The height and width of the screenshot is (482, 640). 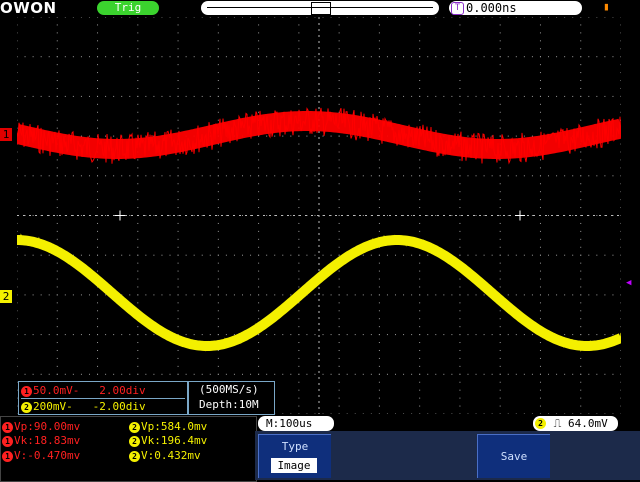 What do you see at coordinates (513, 456) in the screenshot?
I see `save-button: Save` at bounding box center [513, 456].